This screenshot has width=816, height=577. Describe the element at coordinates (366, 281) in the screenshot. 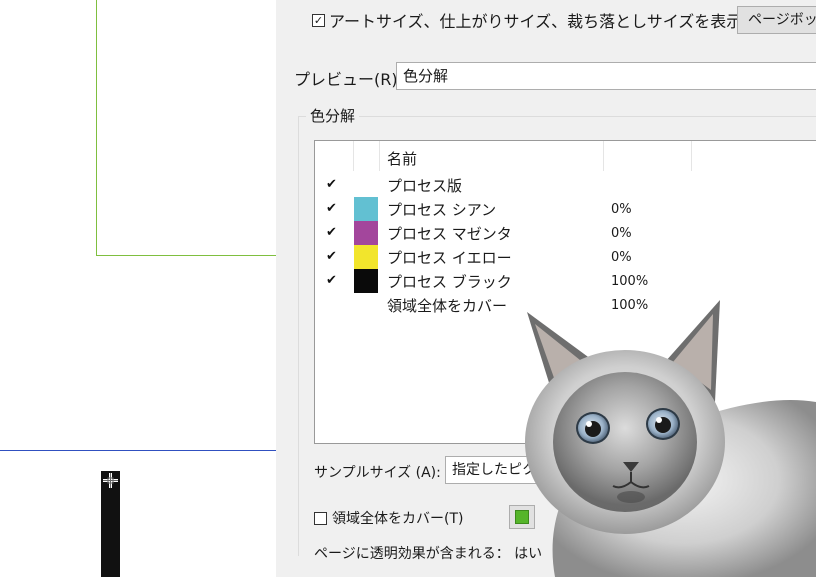

I see `black-swatch` at that location.